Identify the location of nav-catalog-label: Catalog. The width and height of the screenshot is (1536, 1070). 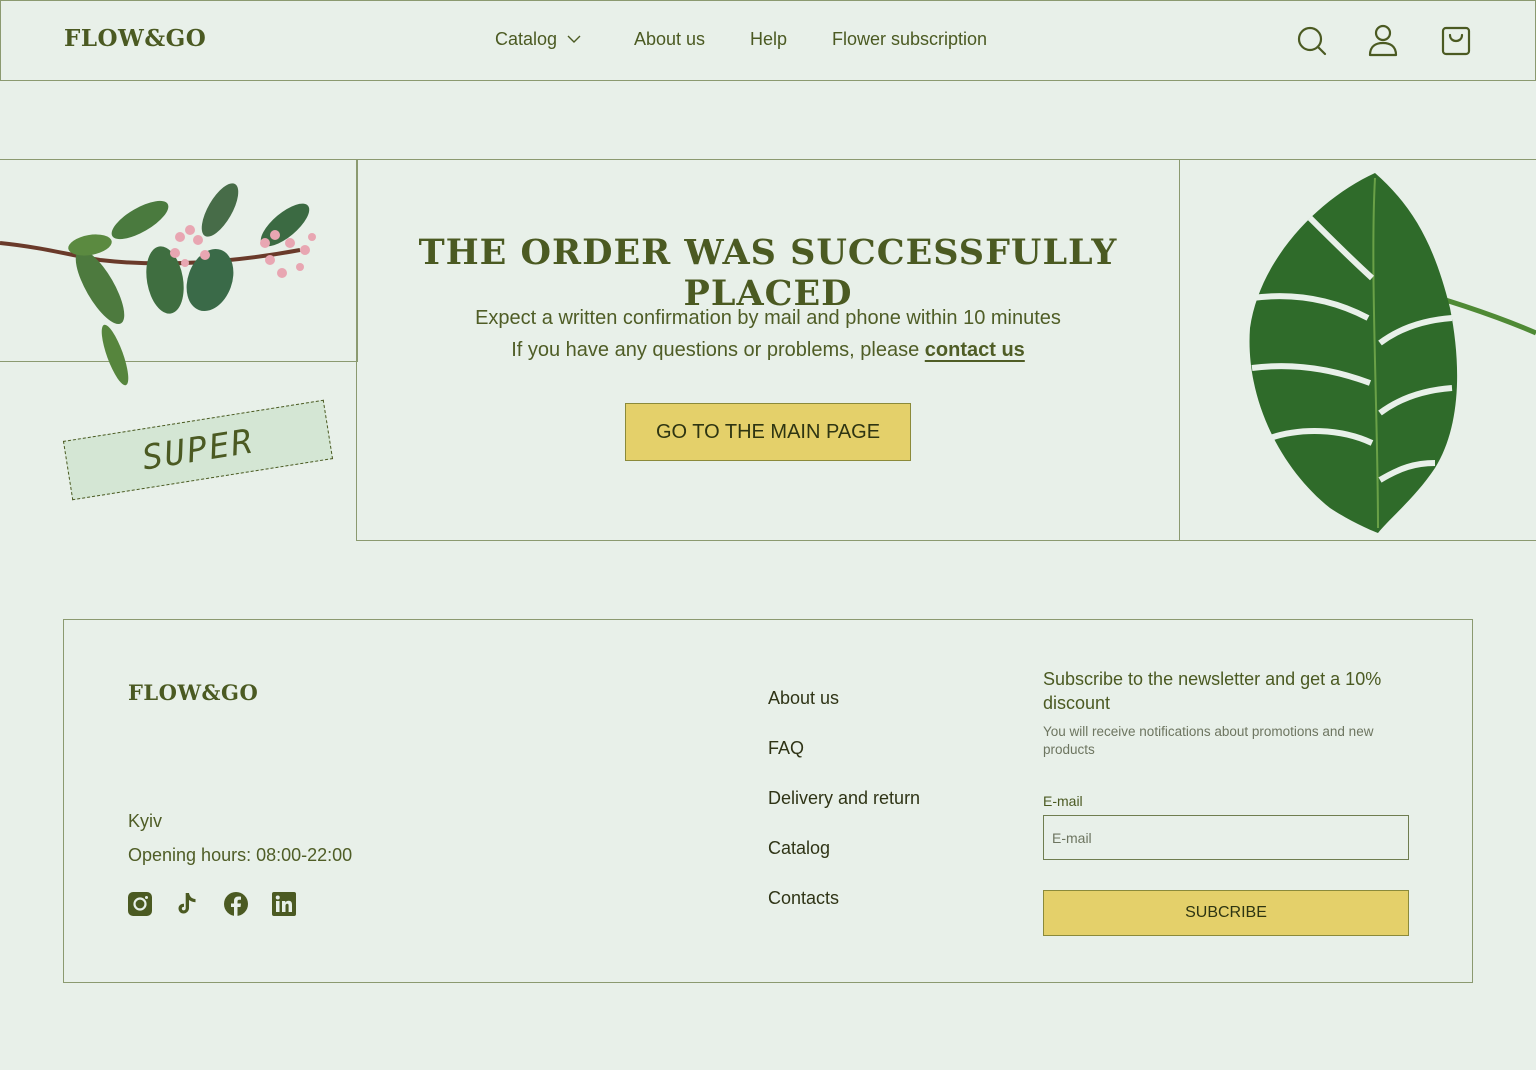
(526, 39).